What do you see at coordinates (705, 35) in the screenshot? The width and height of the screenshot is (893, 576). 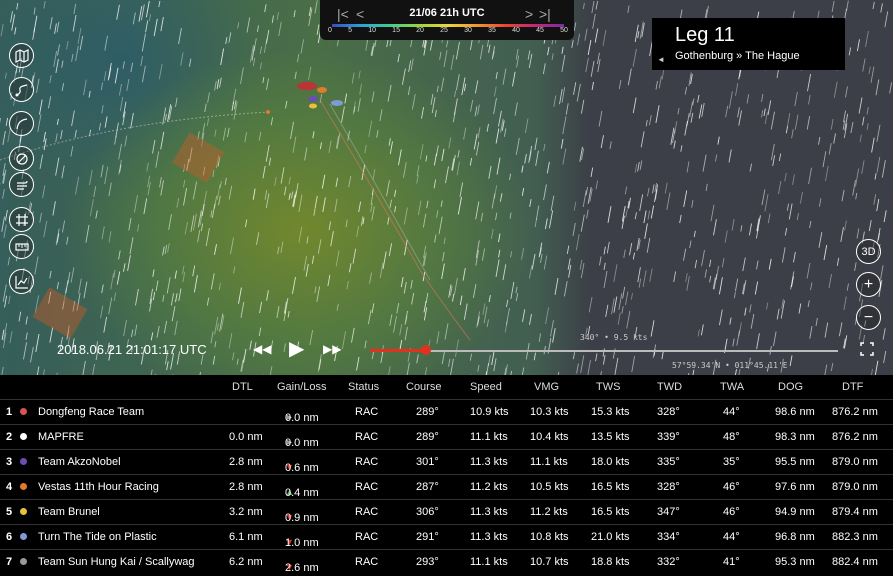 I see `leg-title: Leg 11` at bounding box center [705, 35].